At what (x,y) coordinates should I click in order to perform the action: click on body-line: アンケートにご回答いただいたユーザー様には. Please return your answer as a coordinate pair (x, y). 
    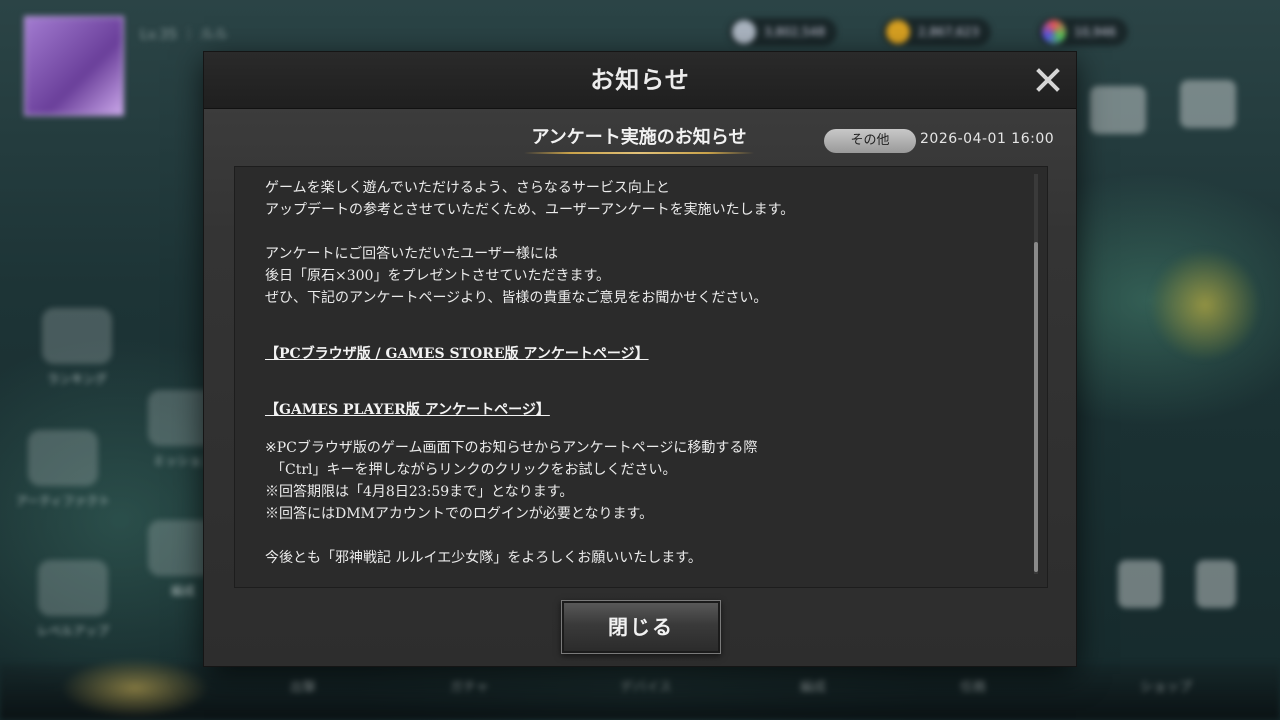
    Looking at the image, I should click on (411, 254).